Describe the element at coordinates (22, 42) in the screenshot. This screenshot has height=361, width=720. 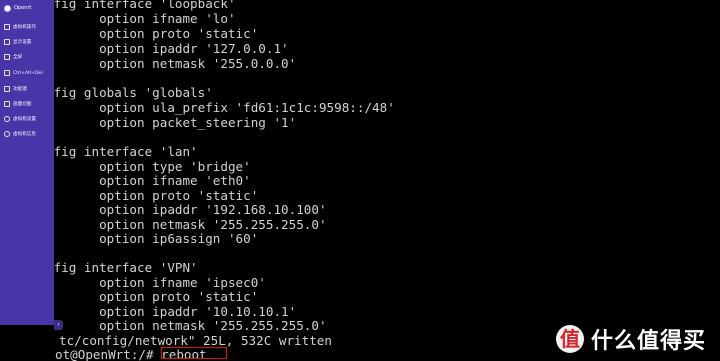
I see `sidebar-item-label: 显示设置` at that location.